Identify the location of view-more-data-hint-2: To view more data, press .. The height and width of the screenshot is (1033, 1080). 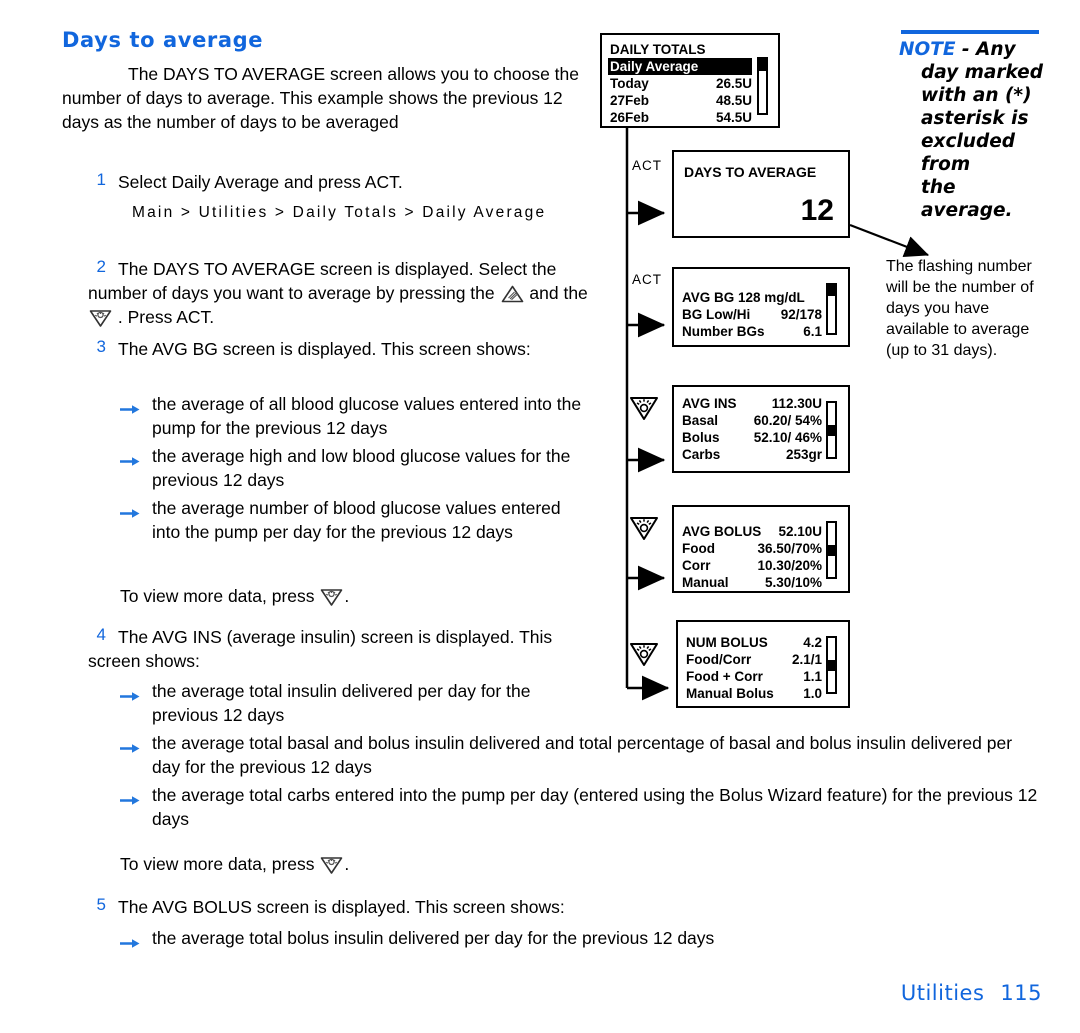
(330, 864).